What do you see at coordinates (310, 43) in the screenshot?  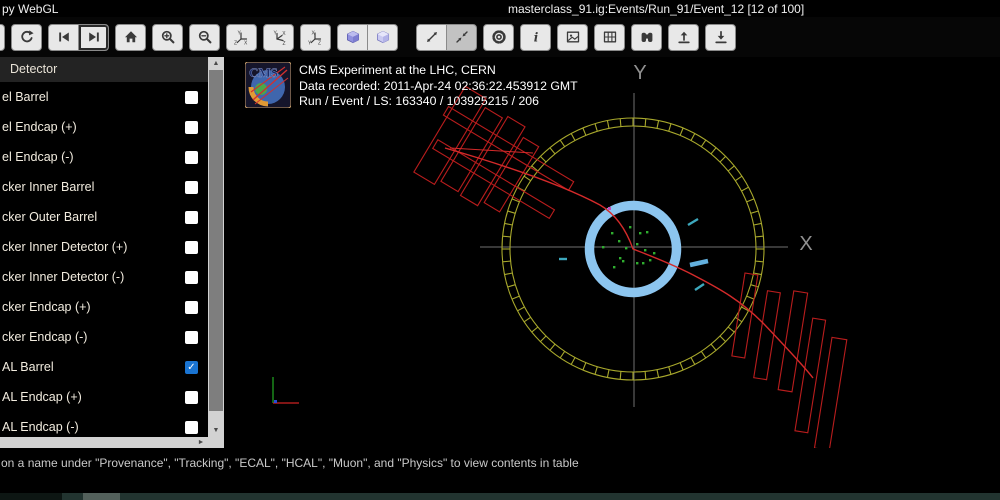 I see `svg-text: Y` at bounding box center [310, 43].